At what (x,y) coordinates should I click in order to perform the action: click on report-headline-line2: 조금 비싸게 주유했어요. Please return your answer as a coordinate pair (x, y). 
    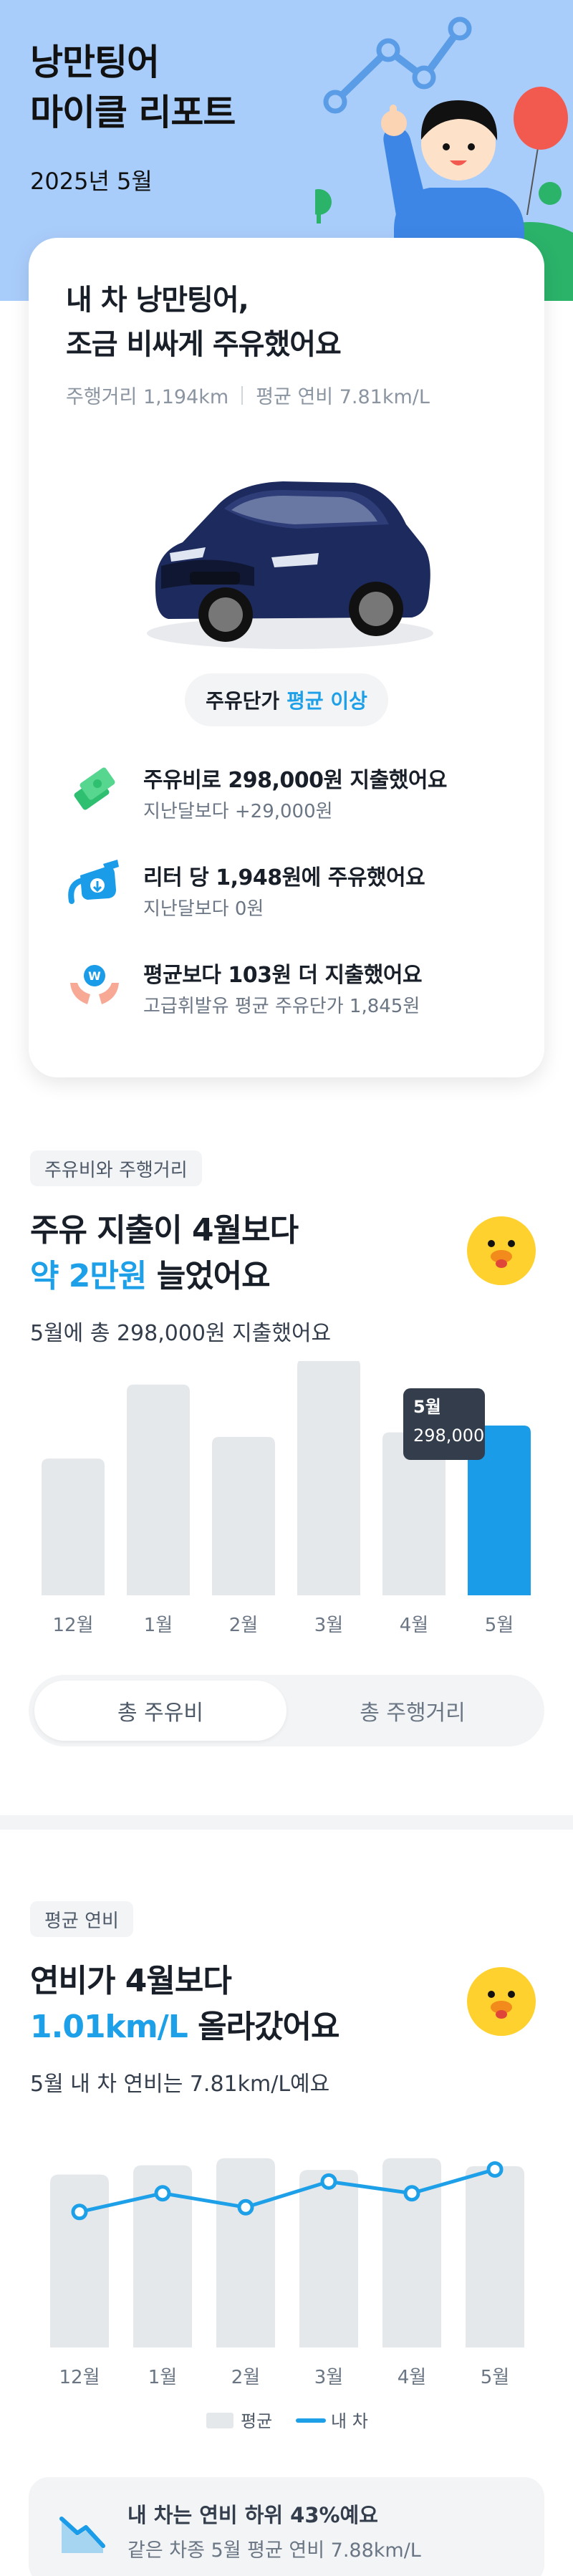
    Looking at the image, I should click on (204, 345).